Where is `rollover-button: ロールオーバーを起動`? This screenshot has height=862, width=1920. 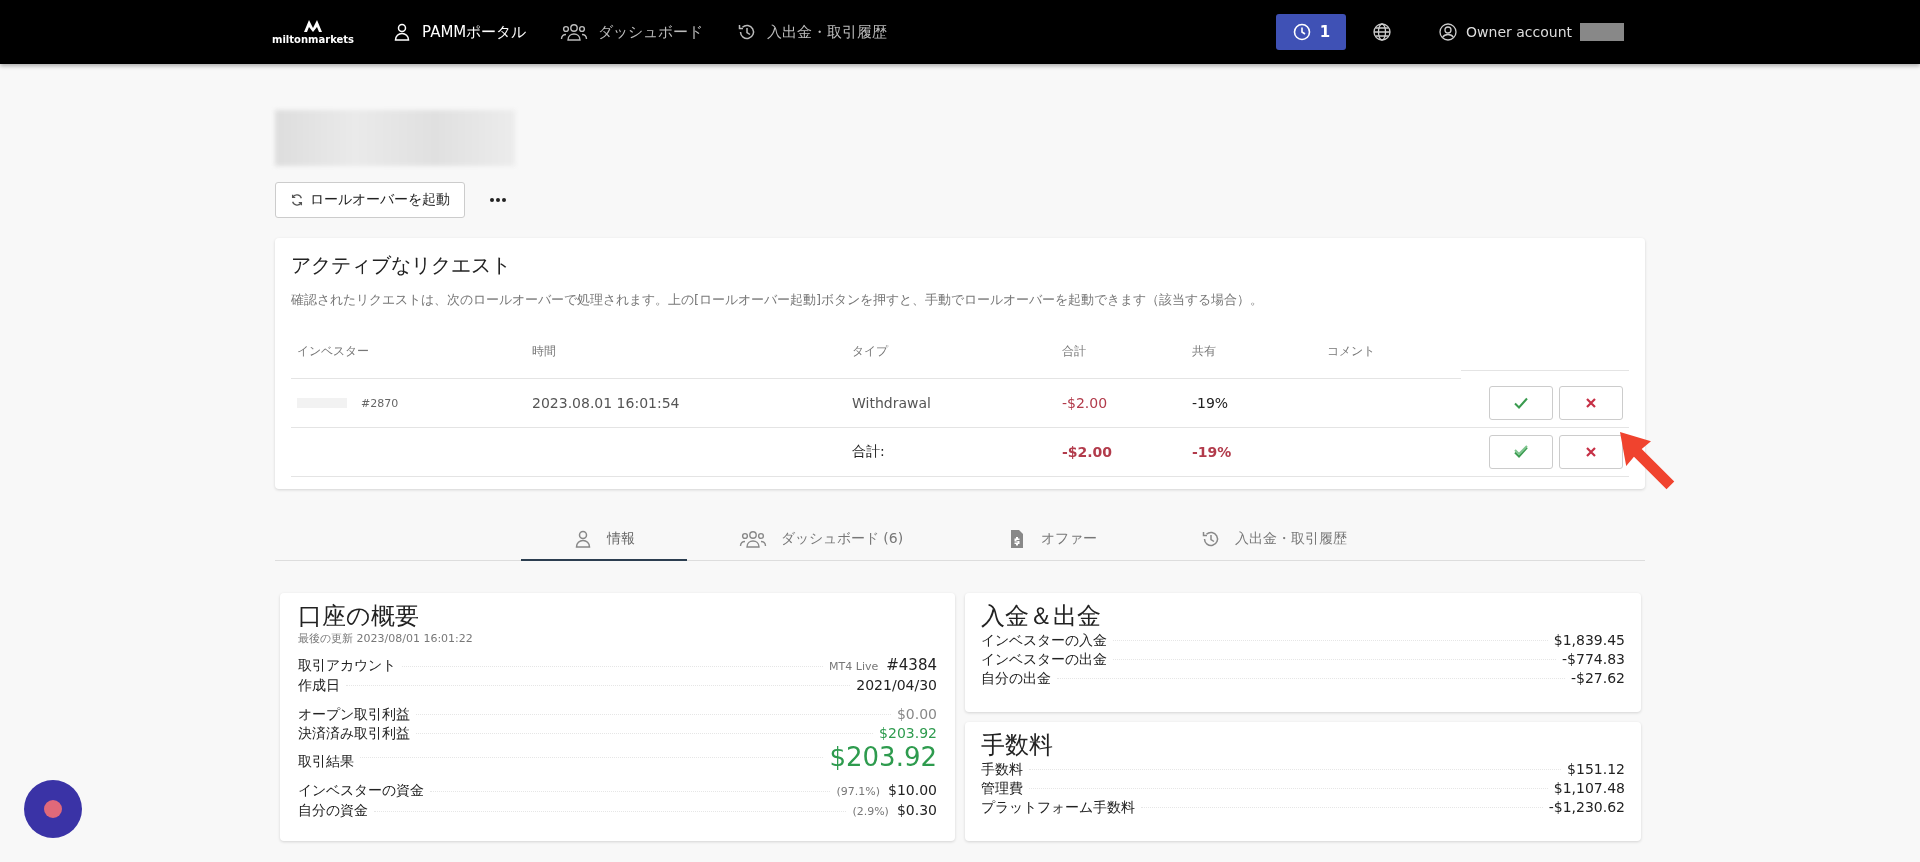
rollover-button: ロールオーバーを起動 is located at coordinates (370, 200).